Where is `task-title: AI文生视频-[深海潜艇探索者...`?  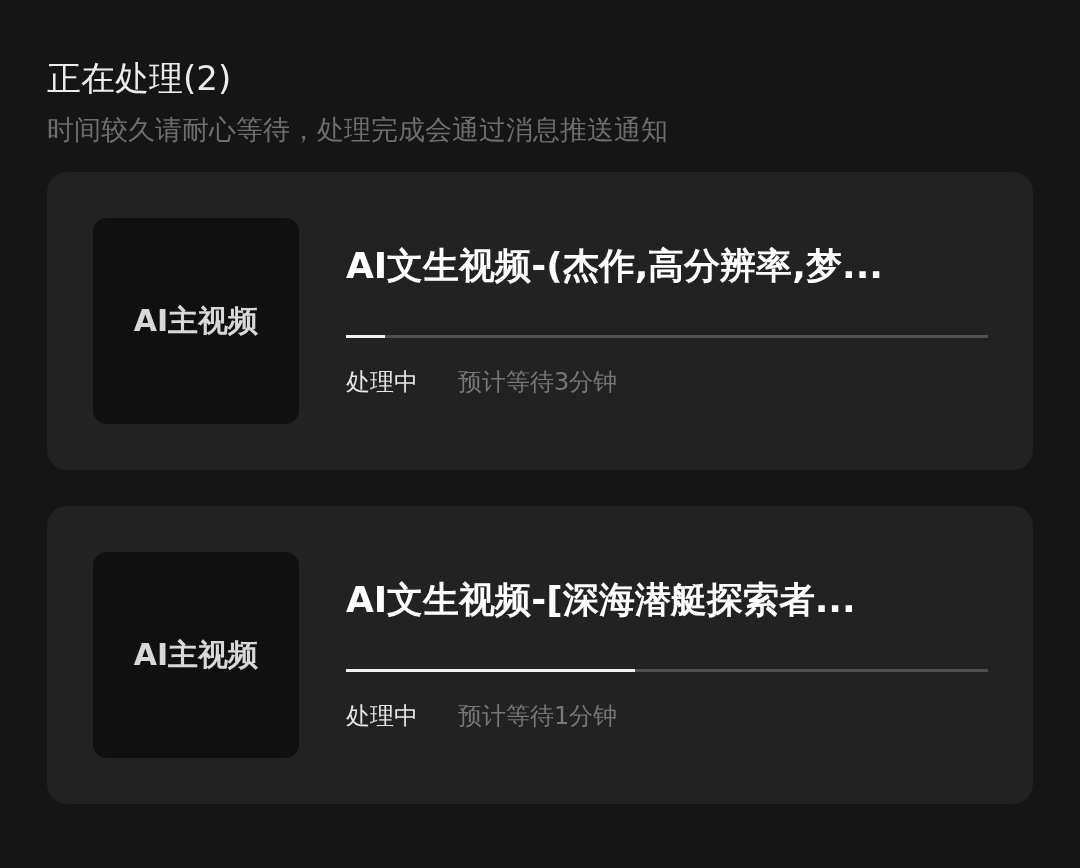
task-title: AI文生视频-[深海潜艇探索者... is located at coordinates (601, 599).